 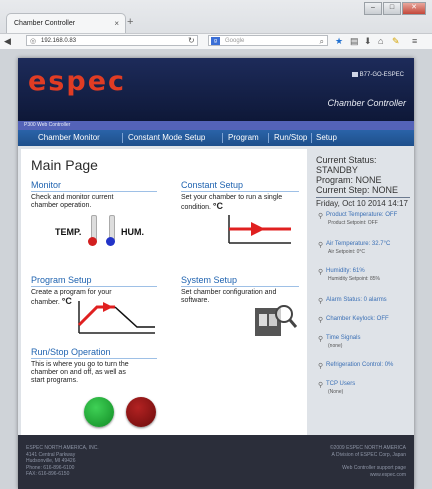 What do you see at coordinates (231, 207) in the screenshot?
I see `constant-desc-line: condition. °C` at bounding box center [231, 207].